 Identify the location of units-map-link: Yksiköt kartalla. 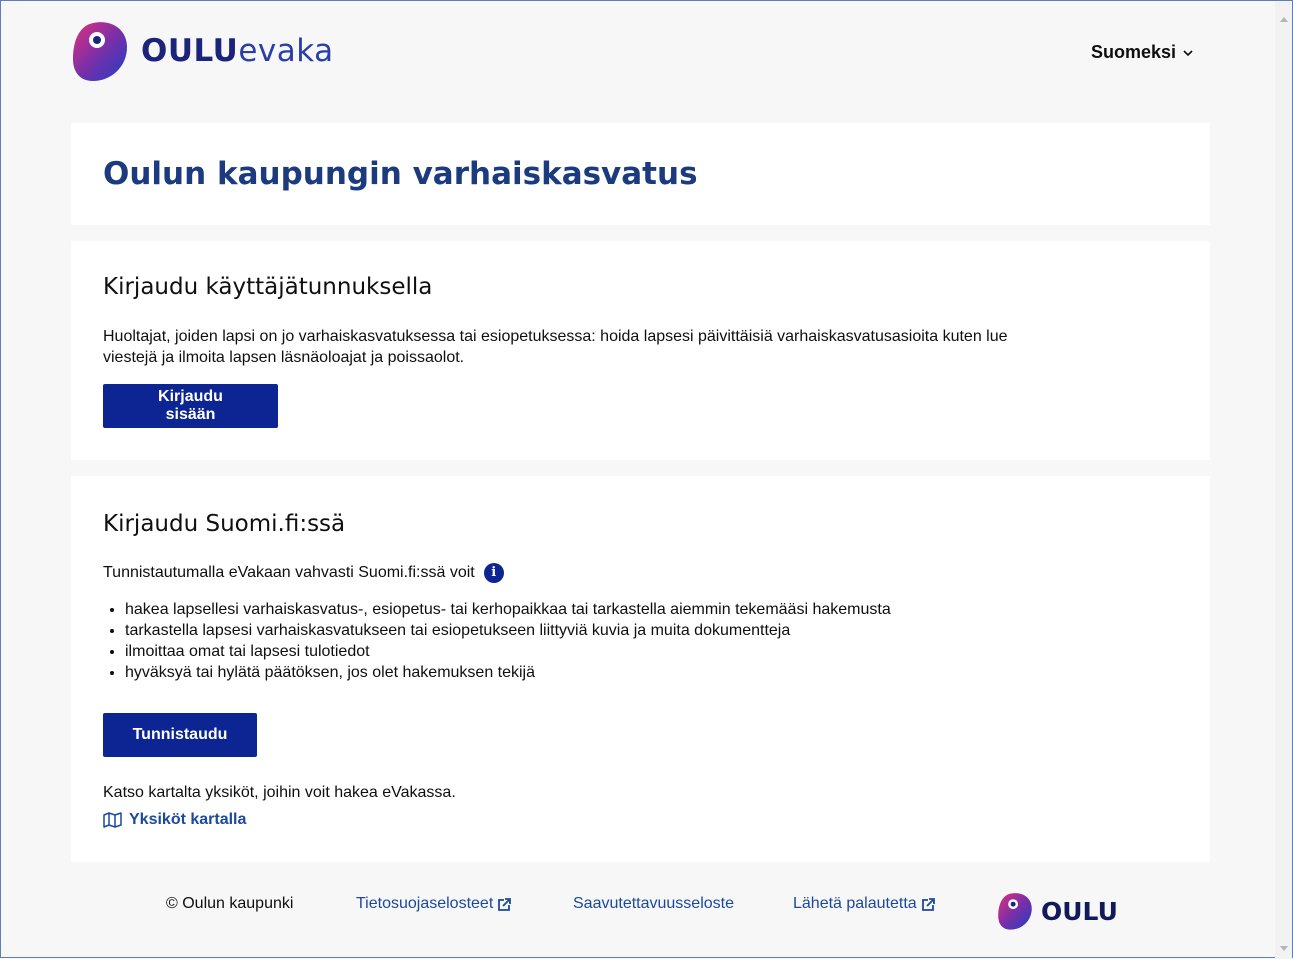
(174, 820).